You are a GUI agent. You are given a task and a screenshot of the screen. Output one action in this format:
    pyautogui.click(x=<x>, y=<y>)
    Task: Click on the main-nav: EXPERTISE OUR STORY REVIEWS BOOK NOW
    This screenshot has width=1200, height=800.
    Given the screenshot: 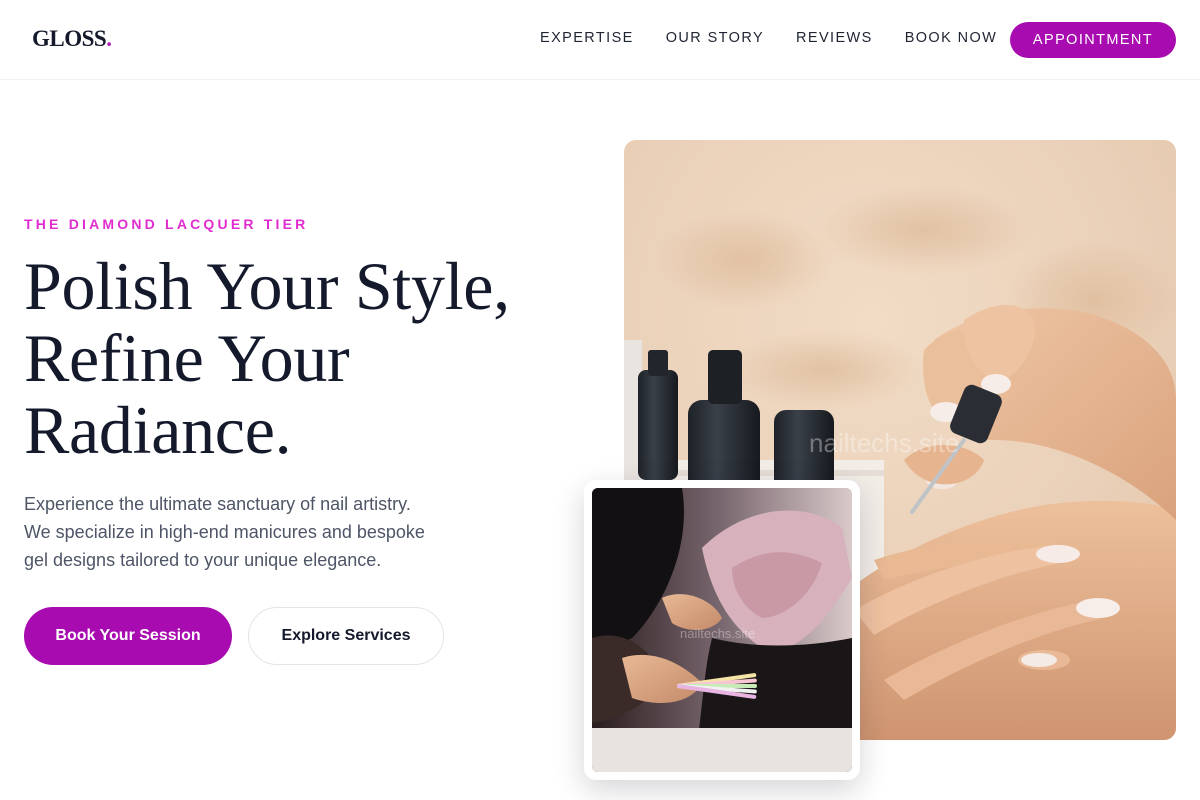 What is the action you would take?
    pyautogui.click(x=768, y=38)
    